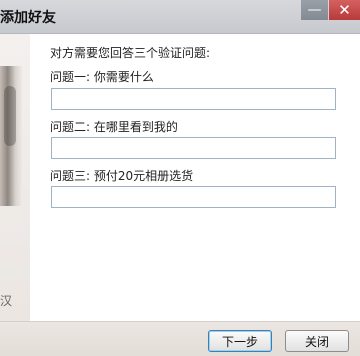  I want to click on close-icon: ✕, so click(344, 10).